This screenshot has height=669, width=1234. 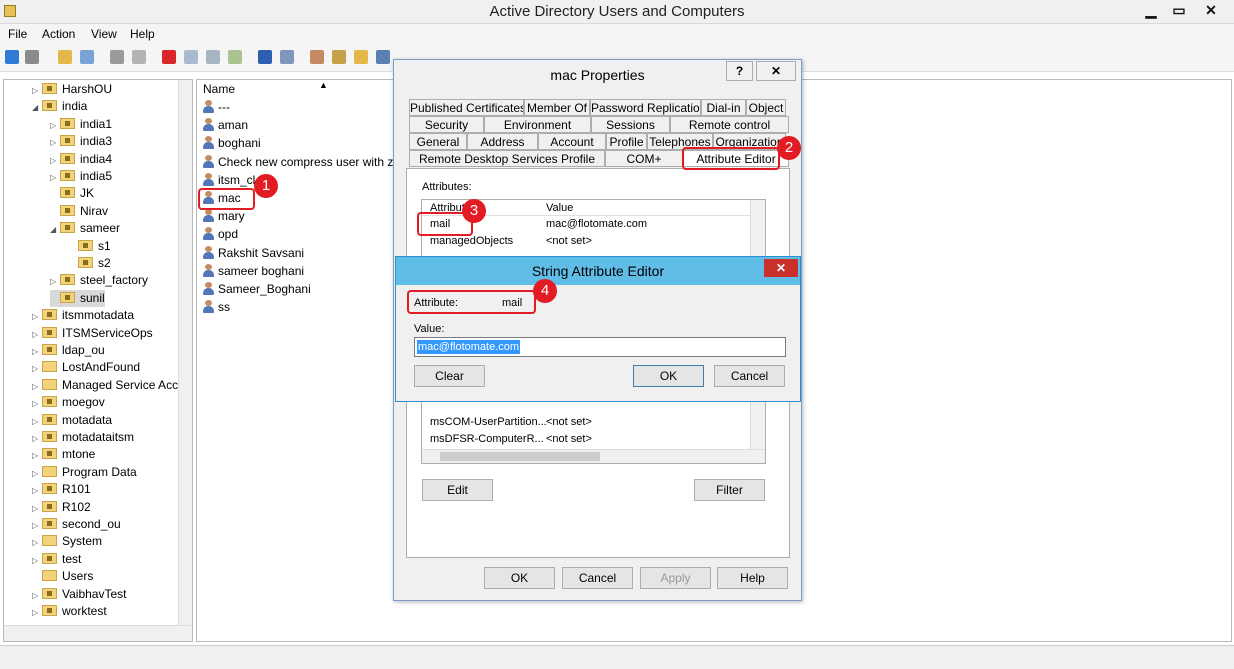 I want to click on tree-node: ▷ HarshOU, so click(x=72, y=89).